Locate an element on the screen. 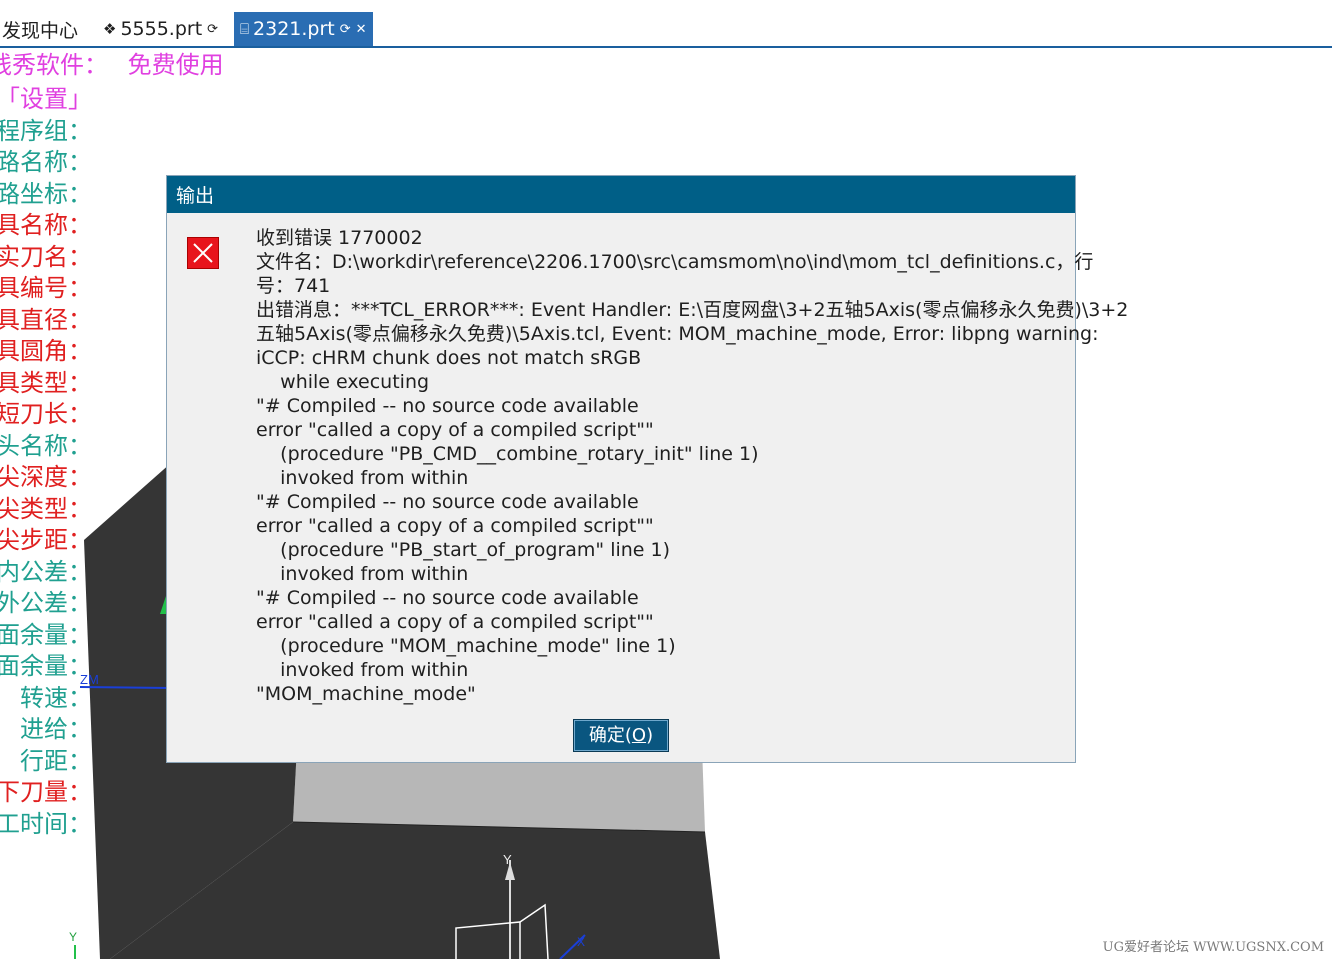 This screenshot has width=1332, height=959. message-line: while executing is located at coordinates (343, 382).